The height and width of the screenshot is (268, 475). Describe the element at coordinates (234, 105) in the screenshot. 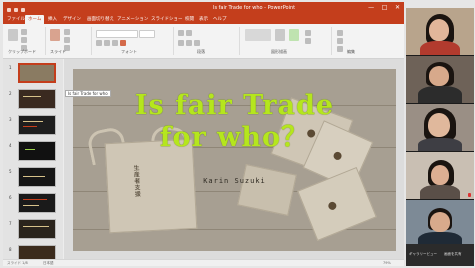

I see `slide-title-line-1: Is fair Trade` at that location.